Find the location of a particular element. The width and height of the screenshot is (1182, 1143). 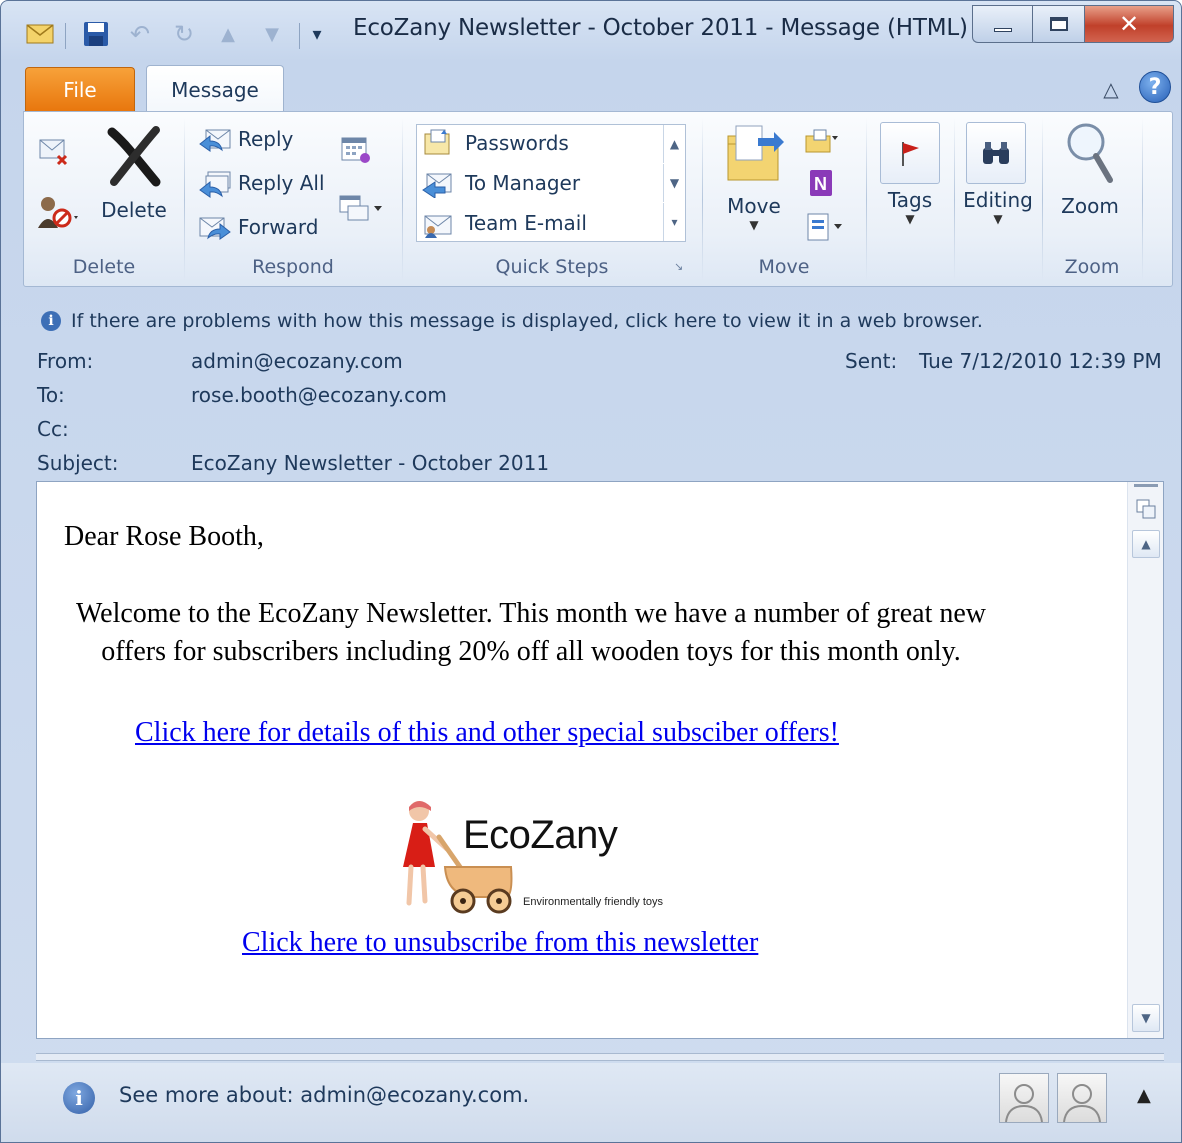

save-icon is located at coordinates (96, 34).